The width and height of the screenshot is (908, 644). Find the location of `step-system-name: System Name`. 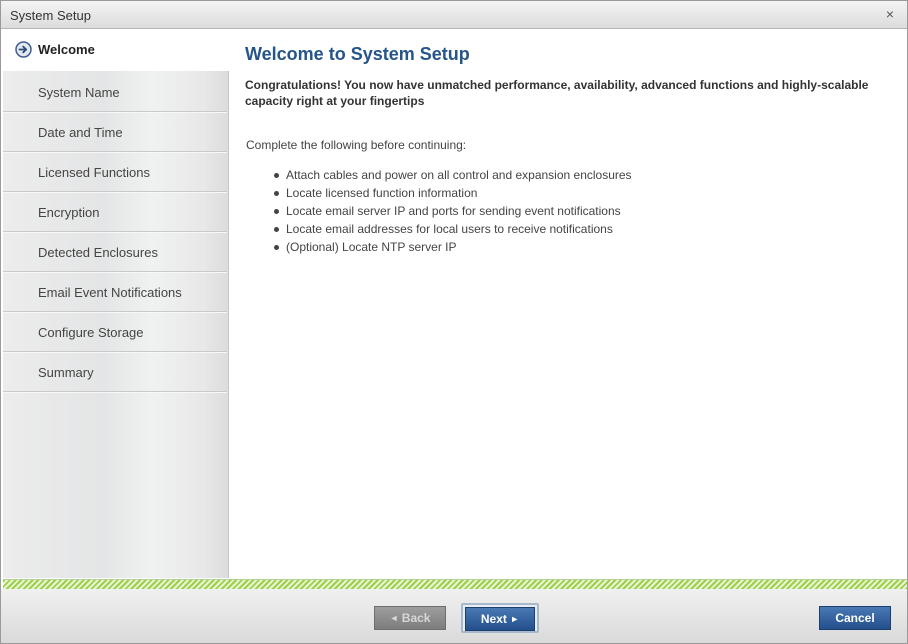

step-system-name: System Name is located at coordinates (115, 92).